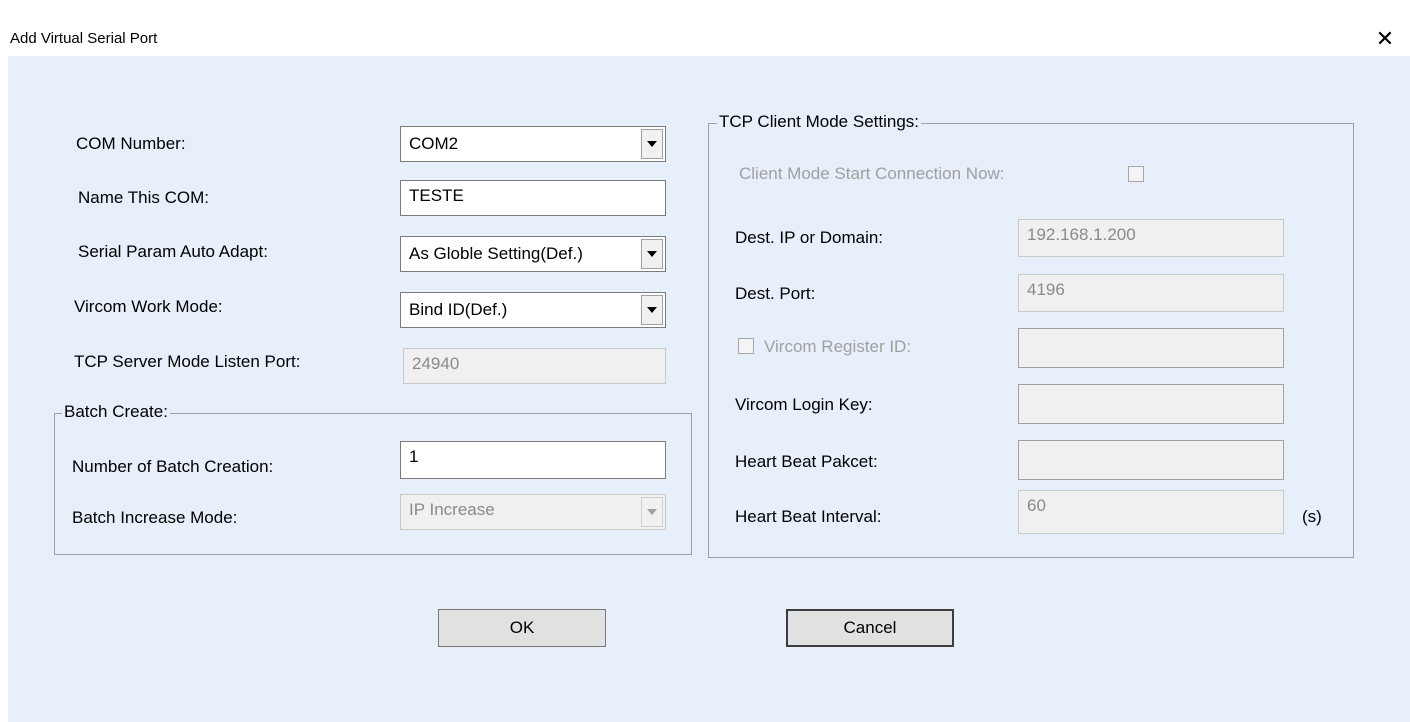  Describe the element at coordinates (131, 143) in the screenshot. I see `com-number-label: COM Number:` at that location.